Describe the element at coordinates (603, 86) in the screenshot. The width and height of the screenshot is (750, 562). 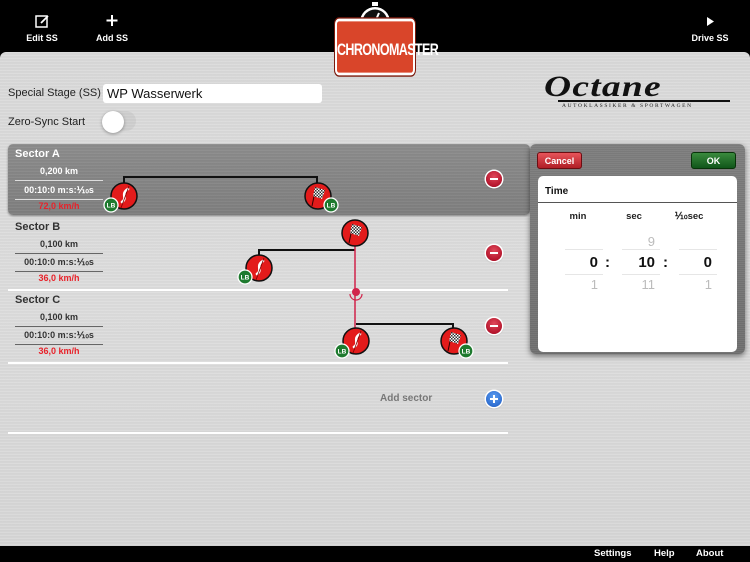
I see `sponsor-name: Octane` at that location.